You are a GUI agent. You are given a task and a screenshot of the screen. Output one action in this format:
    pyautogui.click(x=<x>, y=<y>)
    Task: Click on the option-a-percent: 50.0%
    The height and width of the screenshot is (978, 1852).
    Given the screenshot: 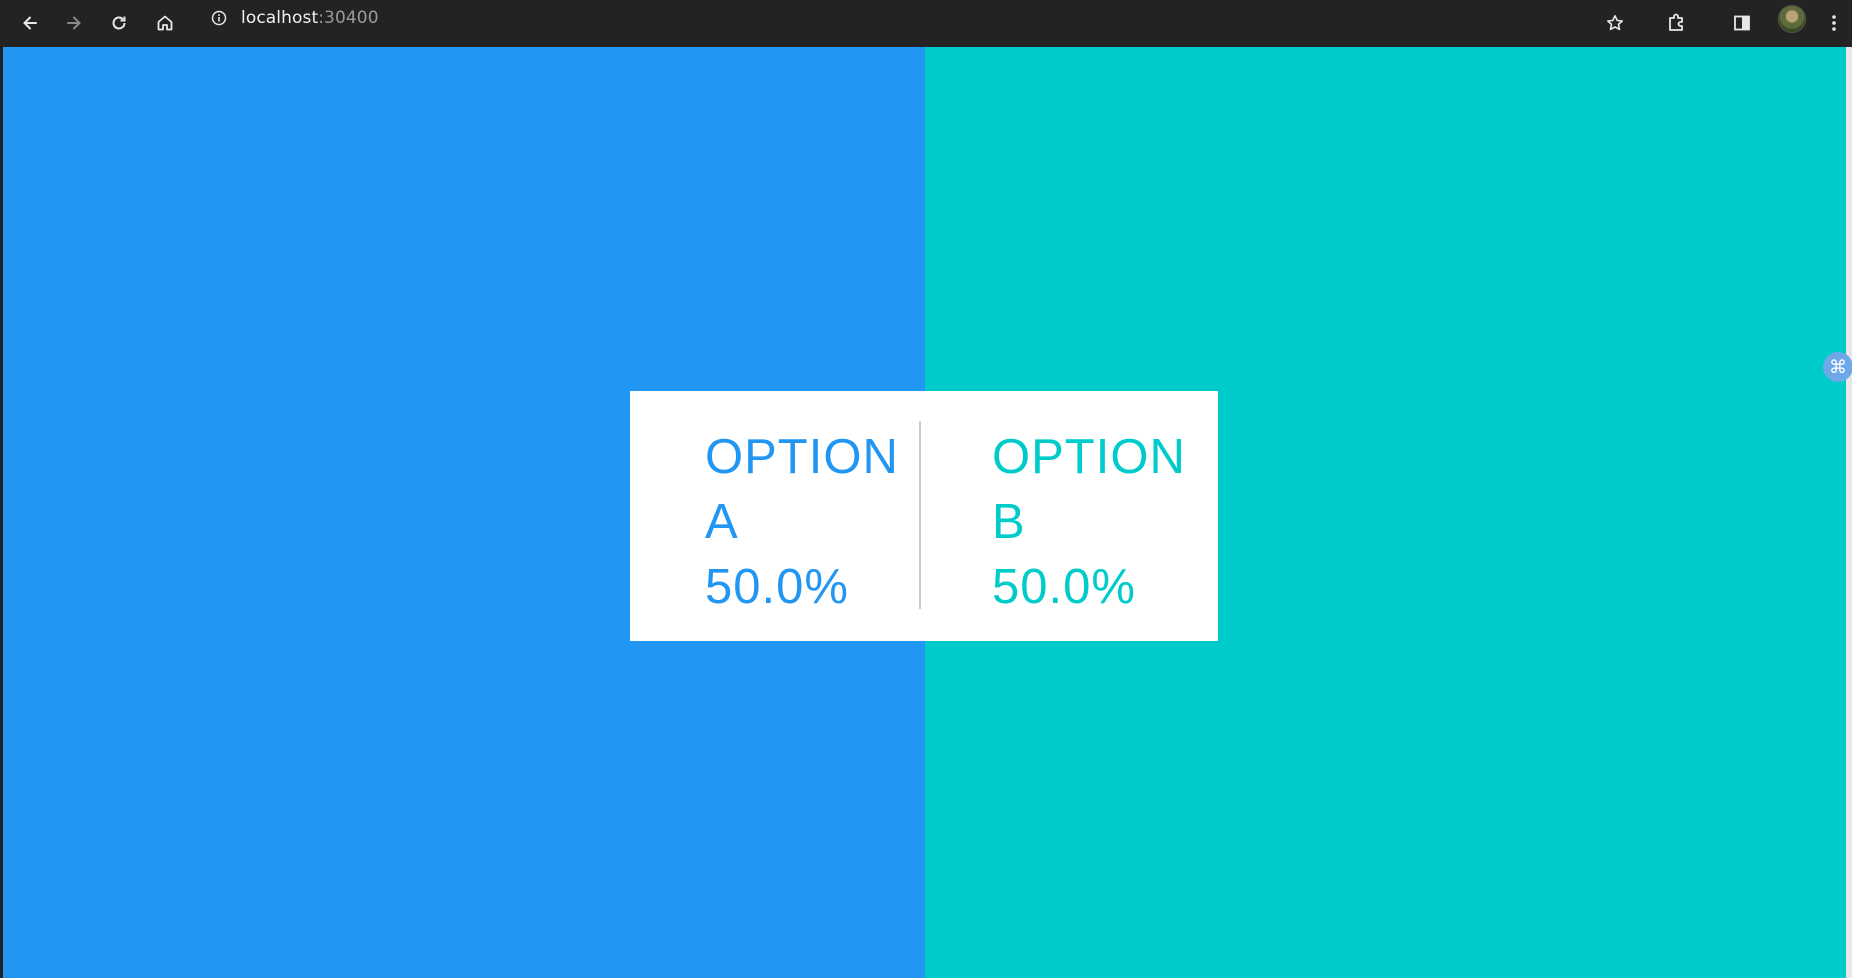 What is the action you would take?
    pyautogui.click(x=777, y=587)
    